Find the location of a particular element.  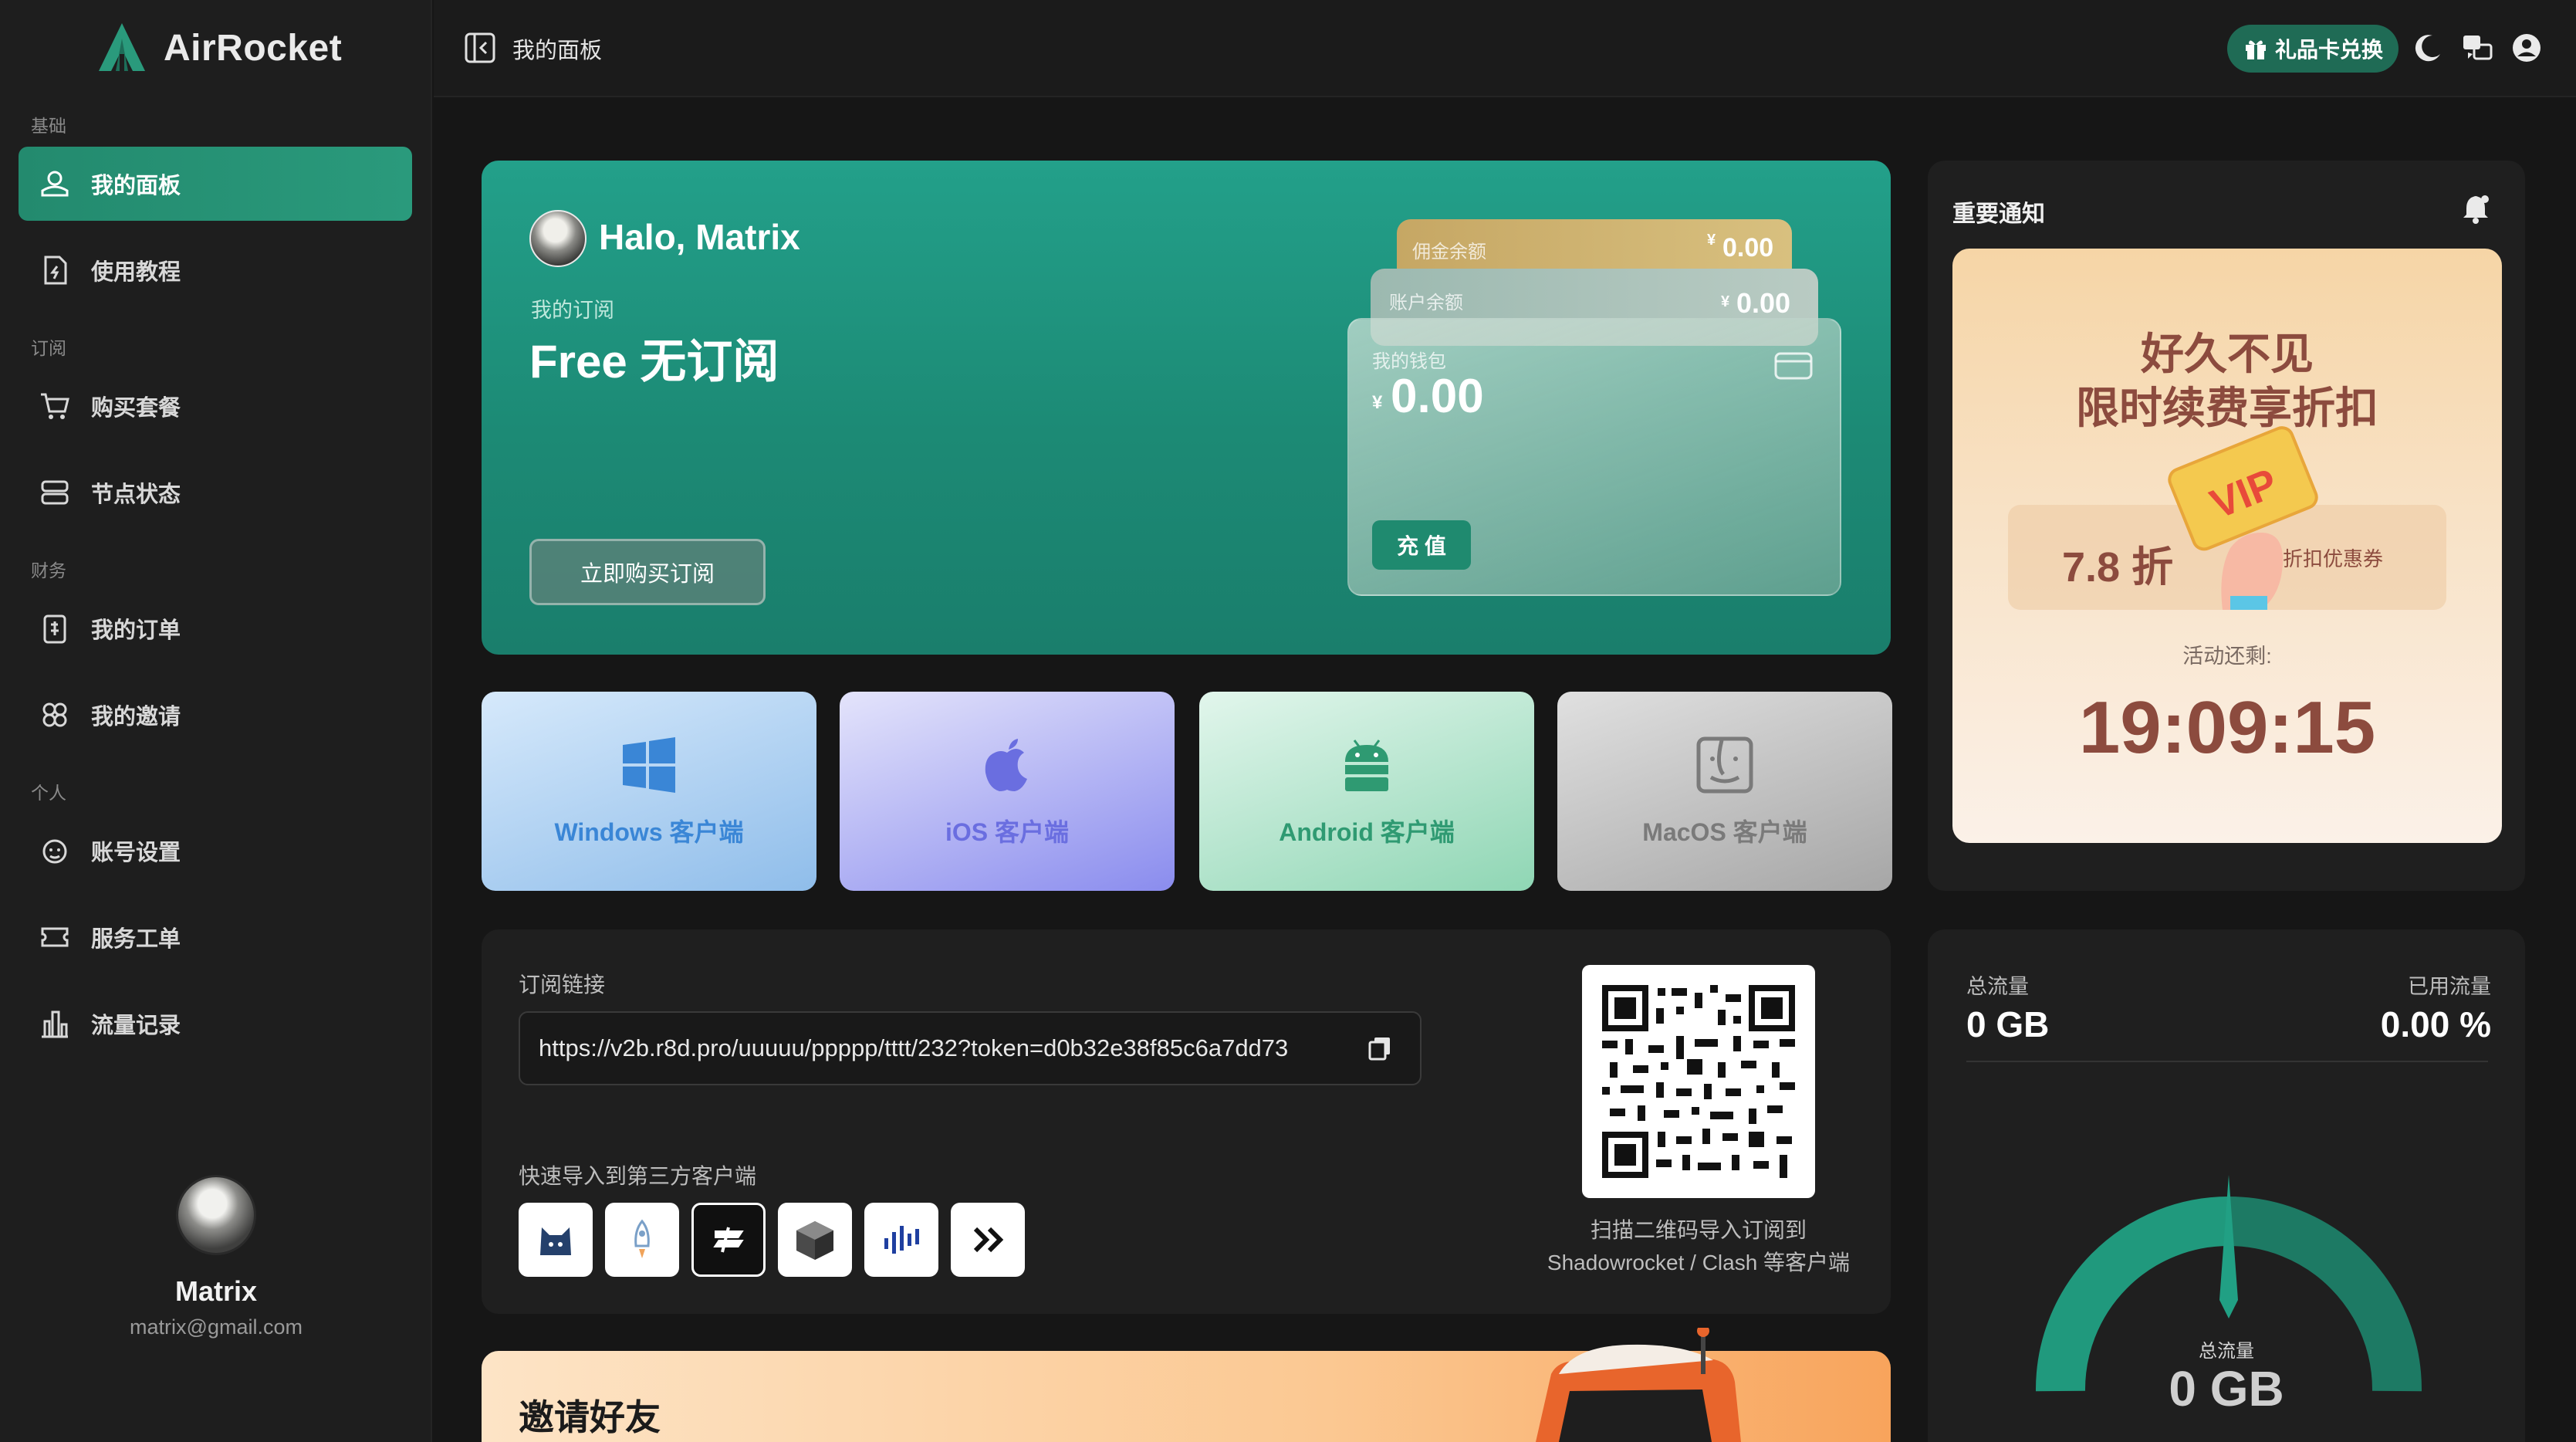

gauge-value: 0 GB is located at coordinates (2226, 1389).